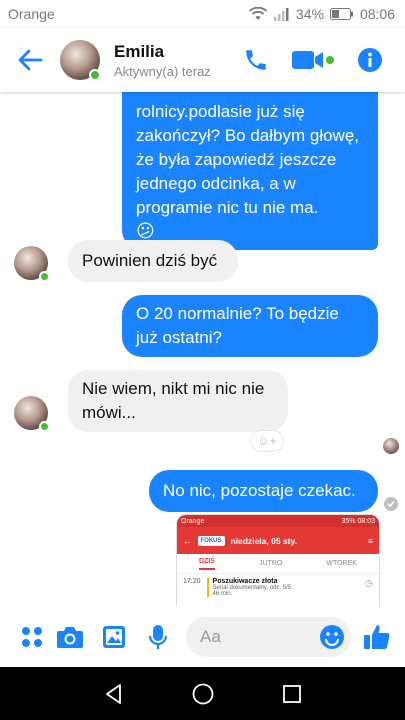 The height and width of the screenshot is (720, 405). What do you see at coordinates (222, 594) in the screenshot?
I see `thumb-show-dur: 46 min.` at bounding box center [222, 594].